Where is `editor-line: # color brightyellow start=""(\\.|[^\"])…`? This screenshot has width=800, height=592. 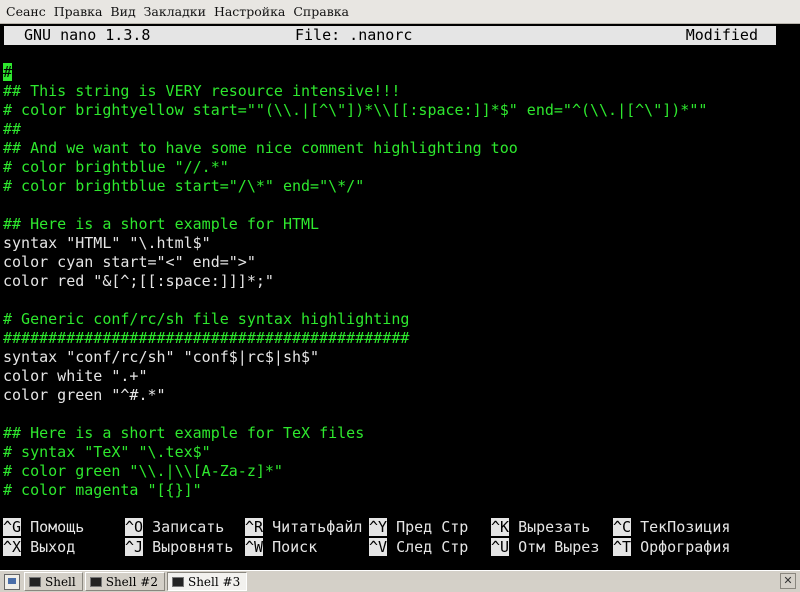 editor-line: # color brightyellow start=""(\\.|[^\"])… is located at coordinates (392, 110).